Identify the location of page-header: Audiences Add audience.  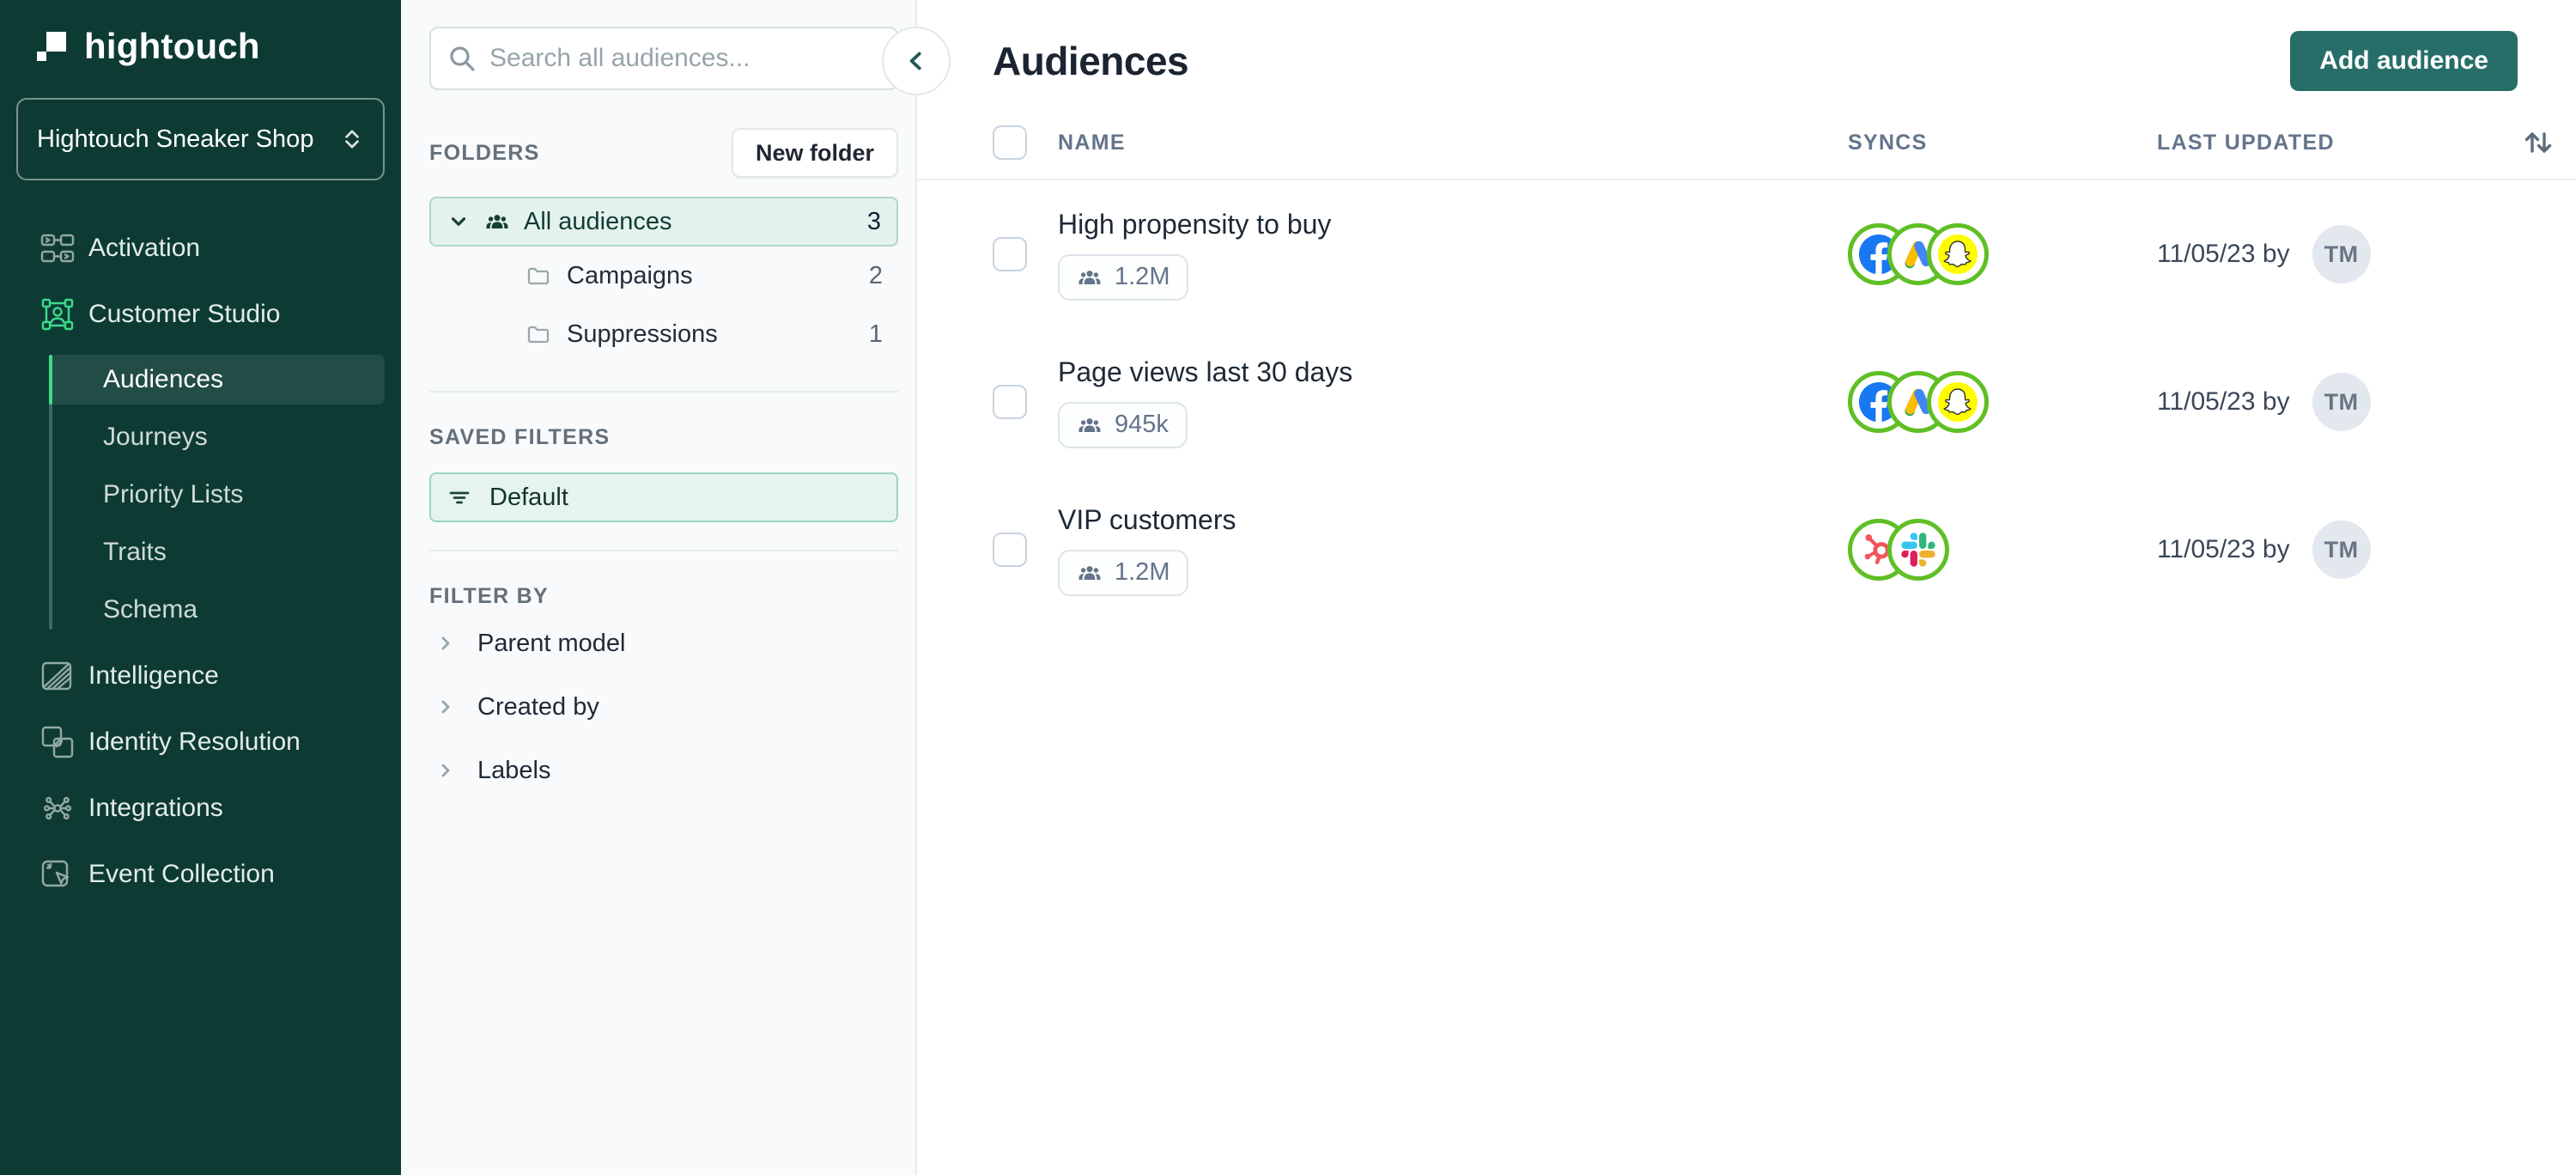
(1747, 45).